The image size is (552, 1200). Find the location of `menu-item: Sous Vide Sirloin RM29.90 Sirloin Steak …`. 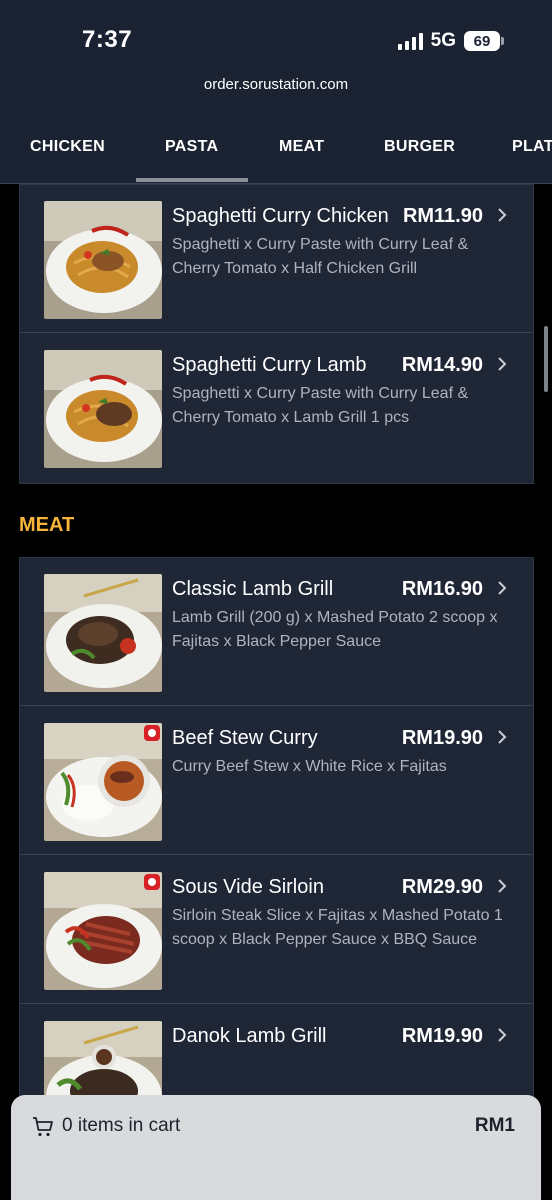

menu-item: Sous Vide Sirloin RM29.90 Sirloin Steak … is located at coordinates (276, 930).